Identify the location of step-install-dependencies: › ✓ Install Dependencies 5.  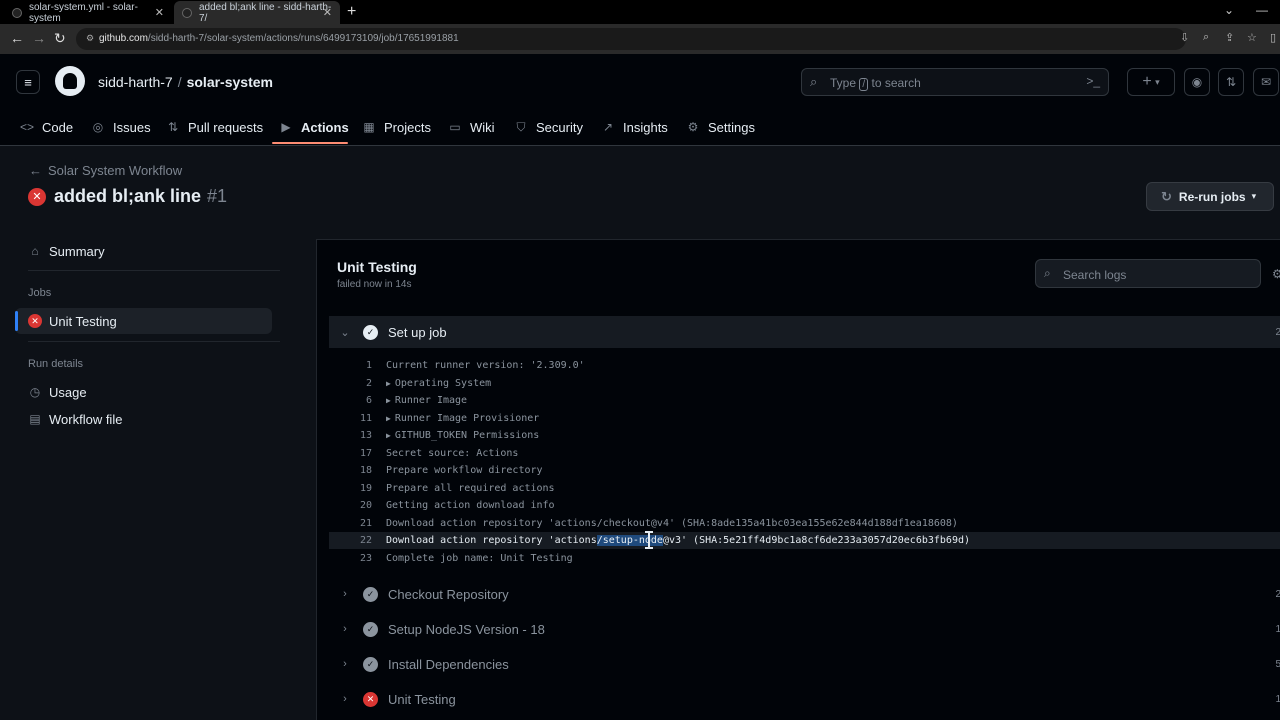
(804, 664).